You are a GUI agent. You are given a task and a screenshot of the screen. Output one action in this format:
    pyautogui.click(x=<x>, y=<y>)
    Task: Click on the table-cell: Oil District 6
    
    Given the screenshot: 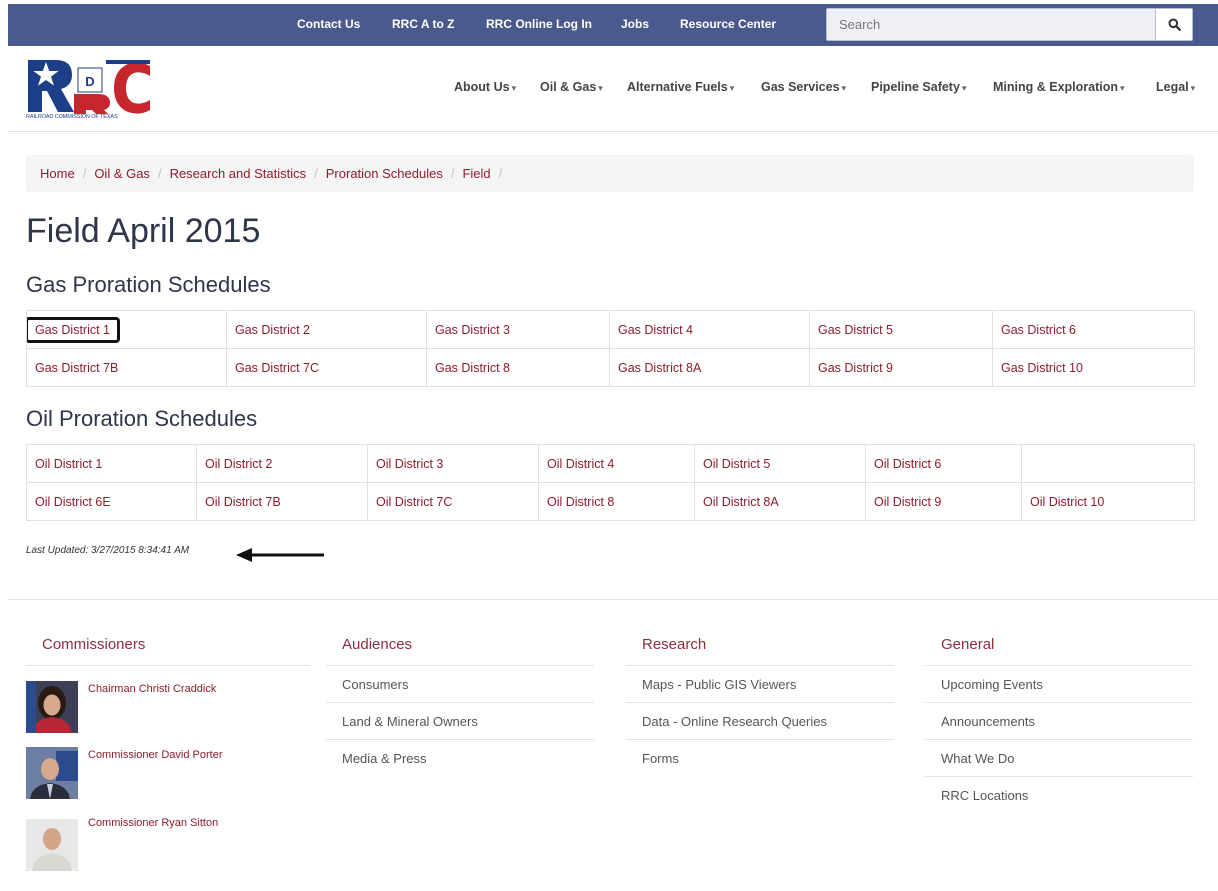 What is the action you would take?
    pyautogui.click(x=943, y=463)
    